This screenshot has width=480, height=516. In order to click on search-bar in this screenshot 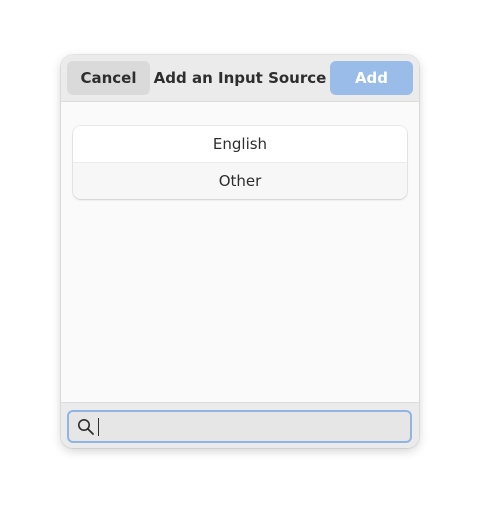, I will do `click(240, 425)`.